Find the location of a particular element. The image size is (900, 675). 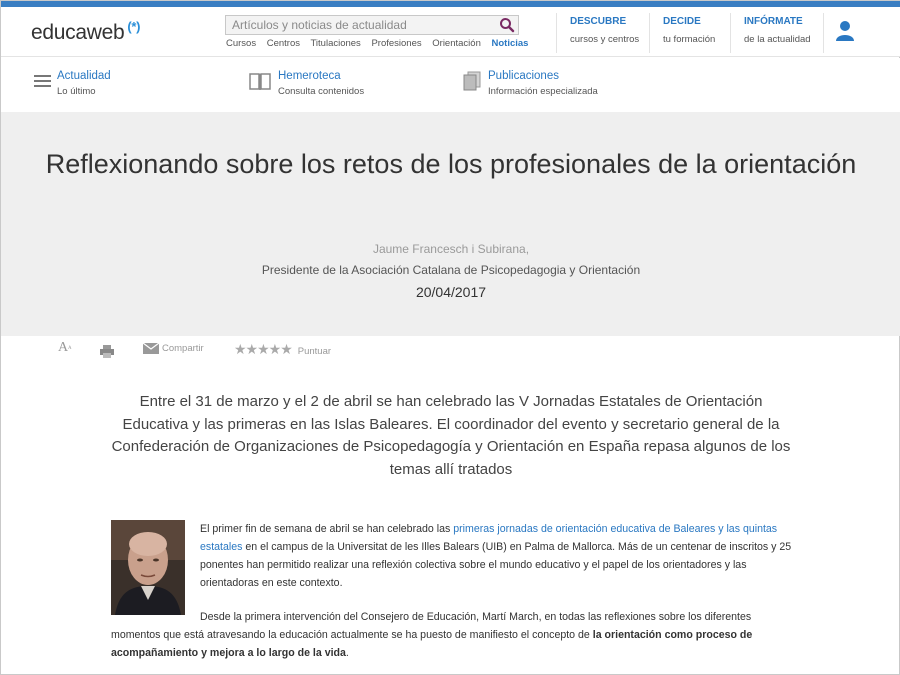

site-logo: educaweb (*) is located at coordinates (85, 32).